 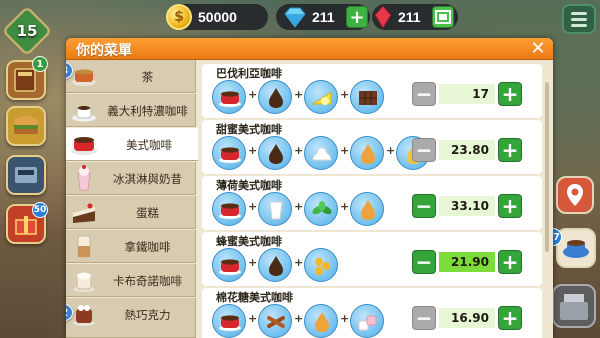 I want to click on cinnamon-icon, so click(x=275, y=321).